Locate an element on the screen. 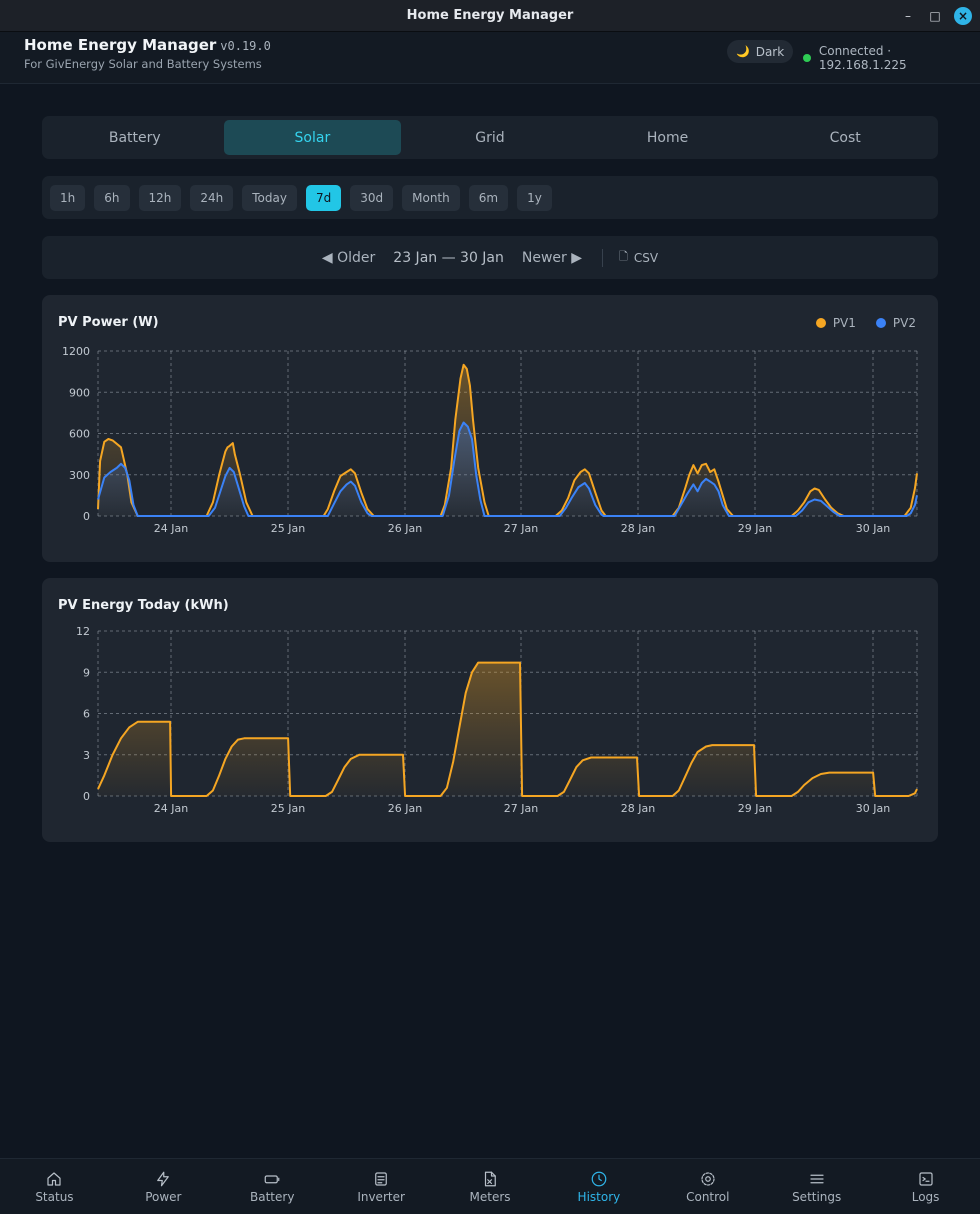 This screenshot has width=980, height=1214. close-icon: × is located at coordinates (963, 16).